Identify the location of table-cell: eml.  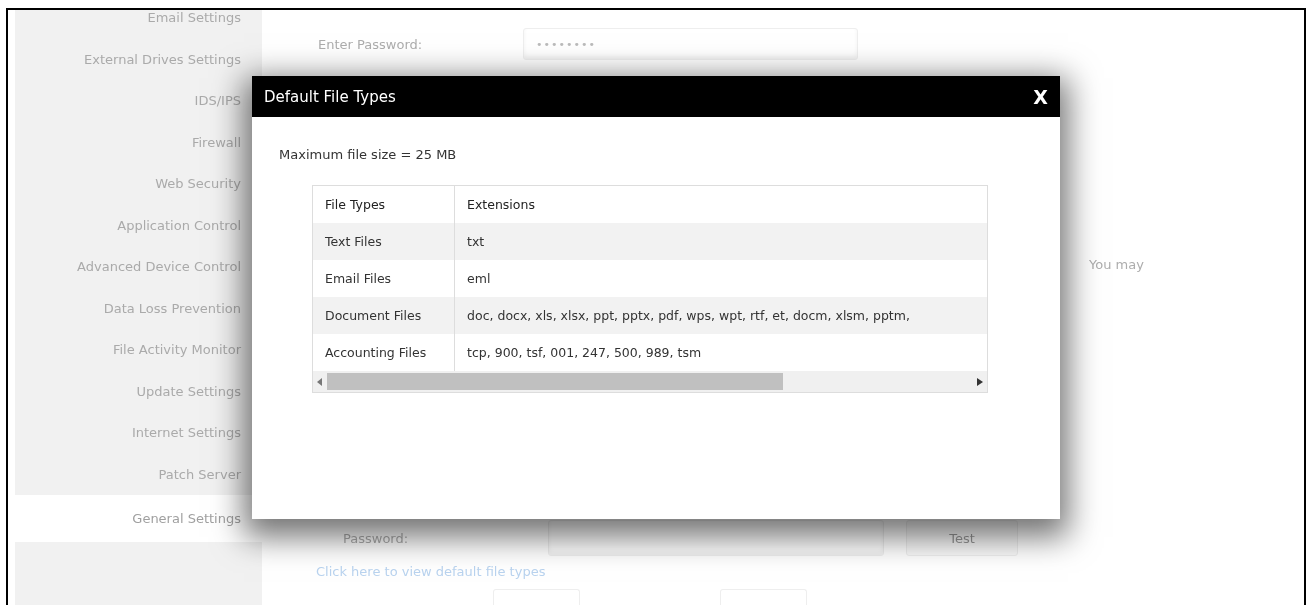
(720, 278).